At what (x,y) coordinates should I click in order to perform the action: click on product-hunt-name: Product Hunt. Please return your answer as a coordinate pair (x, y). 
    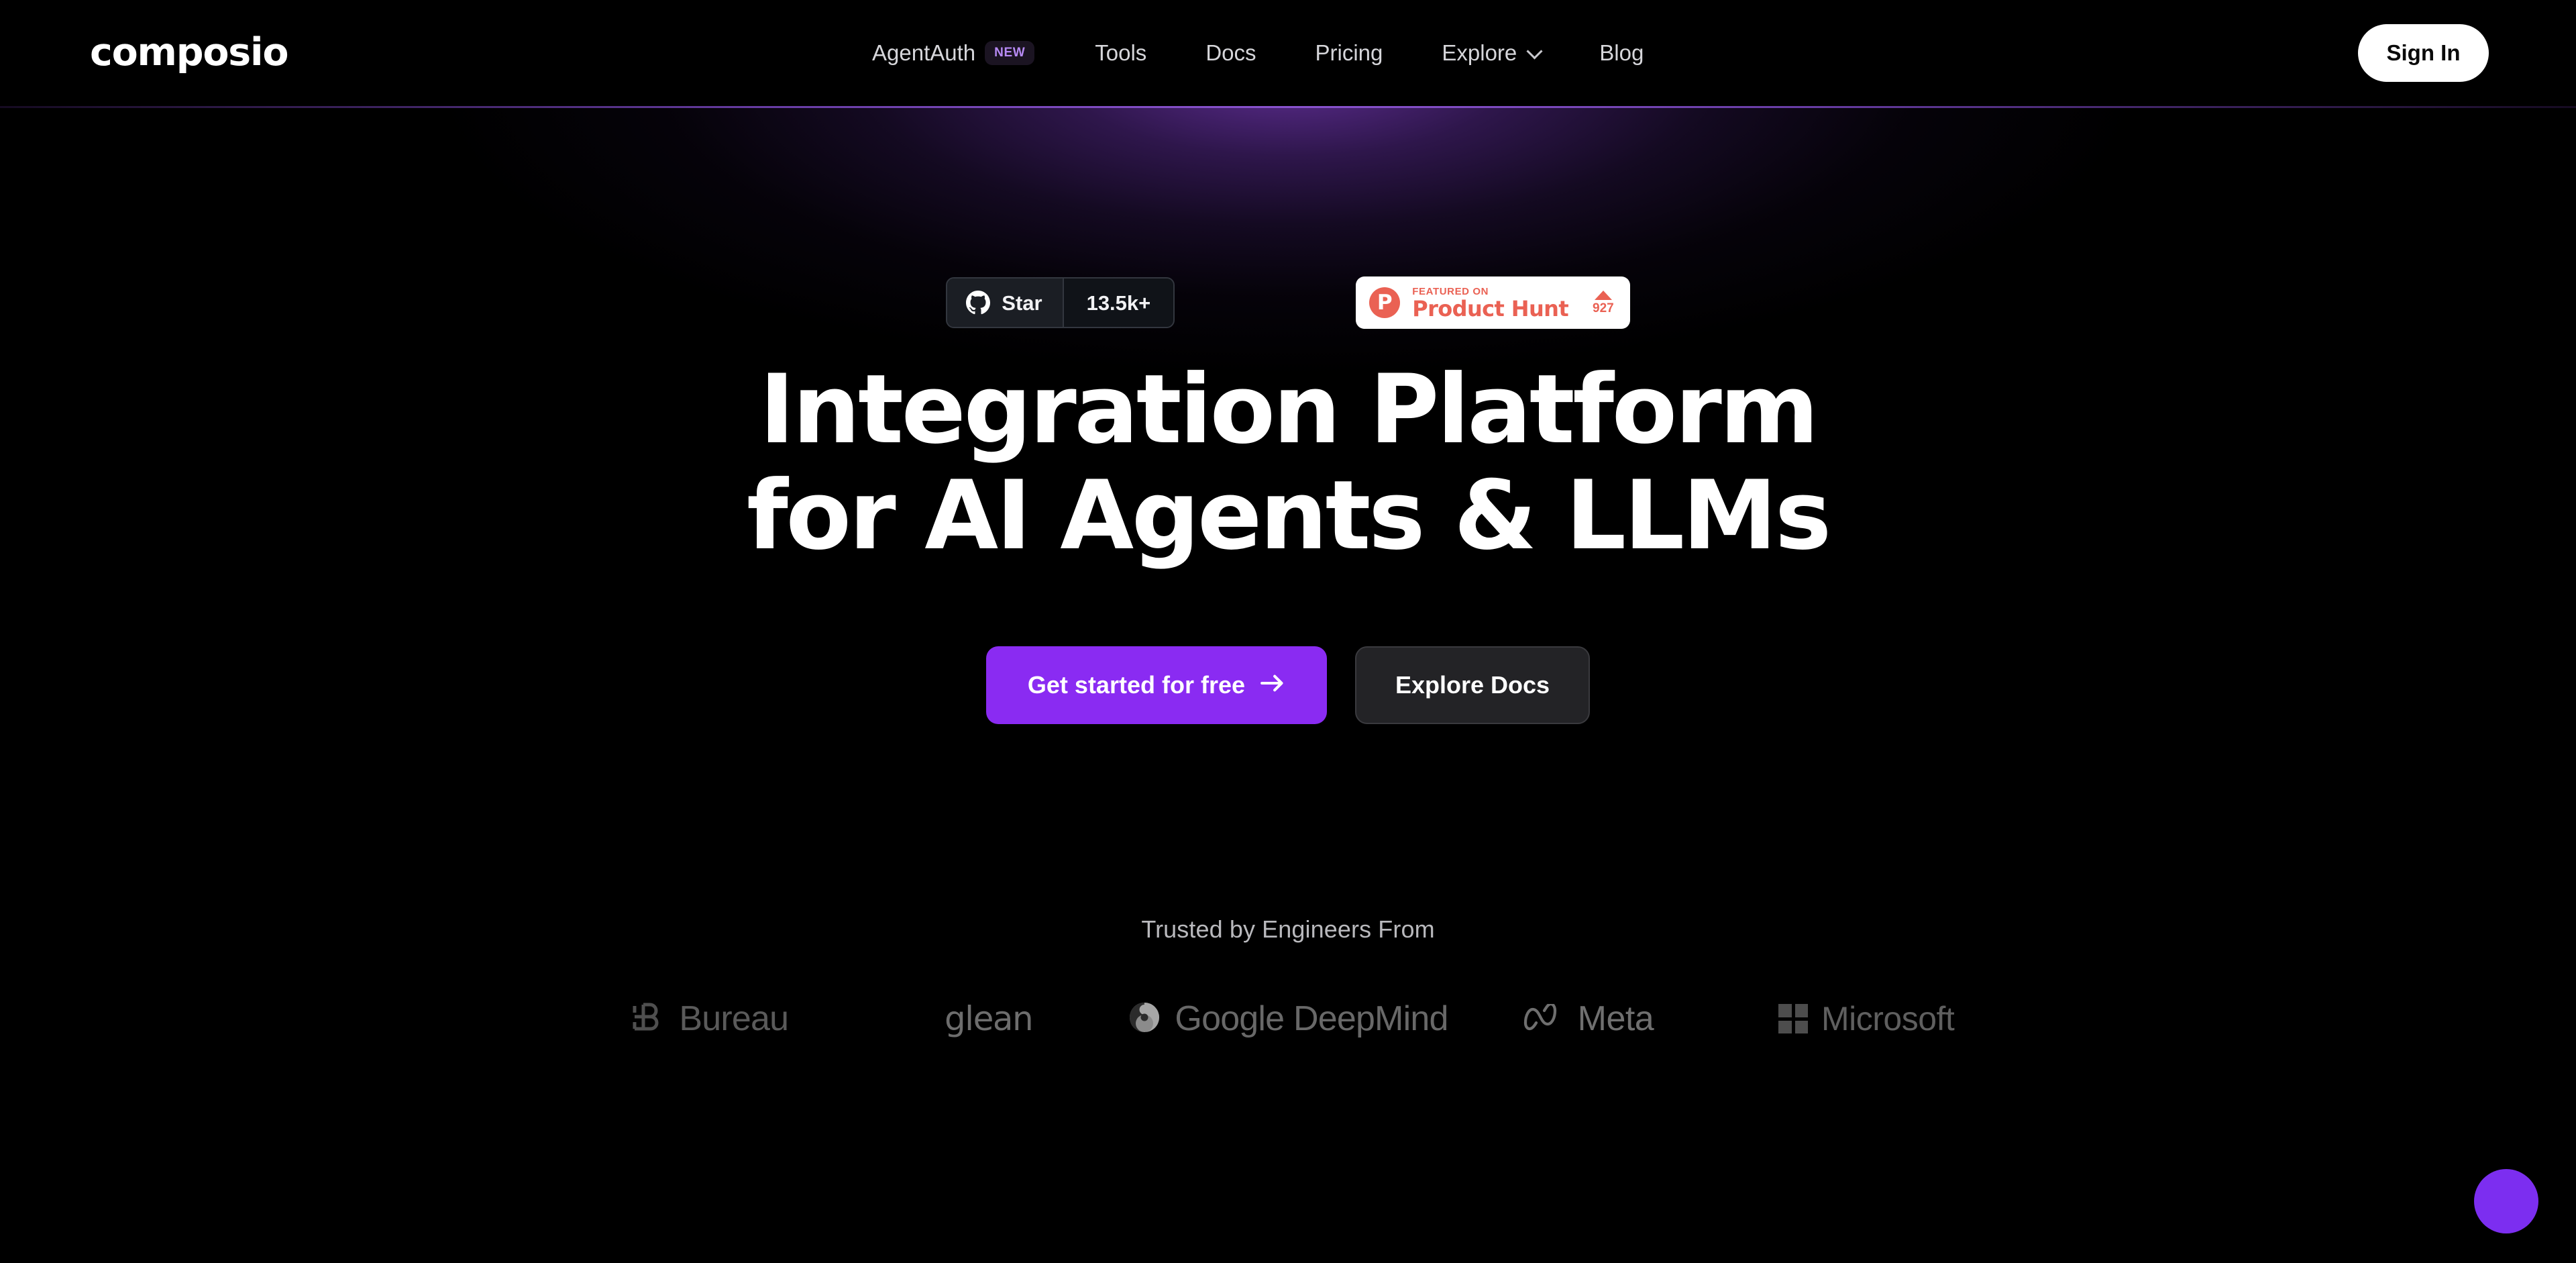
    Looking at the image, I should click on (1490, 308).